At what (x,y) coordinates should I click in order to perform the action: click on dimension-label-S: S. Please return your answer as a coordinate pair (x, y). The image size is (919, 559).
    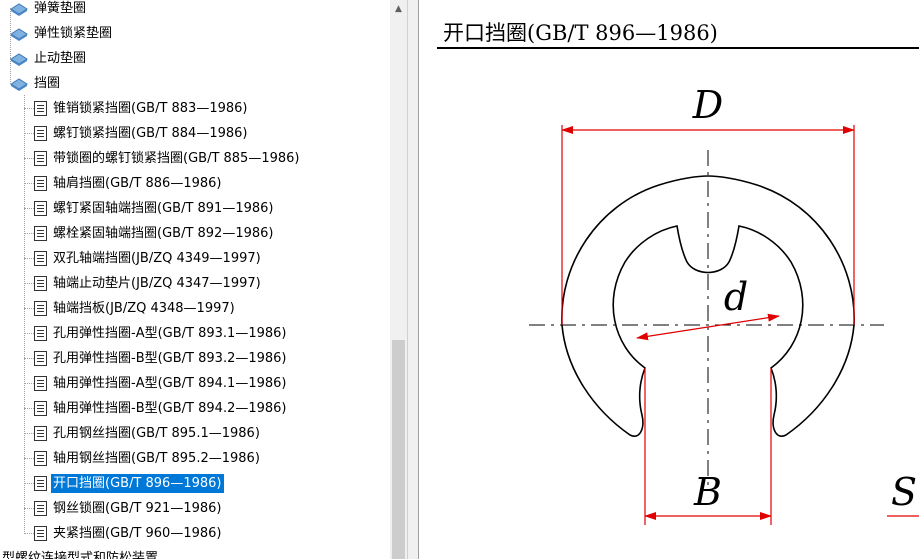
    Looking at the image, I should click on (904, 492).